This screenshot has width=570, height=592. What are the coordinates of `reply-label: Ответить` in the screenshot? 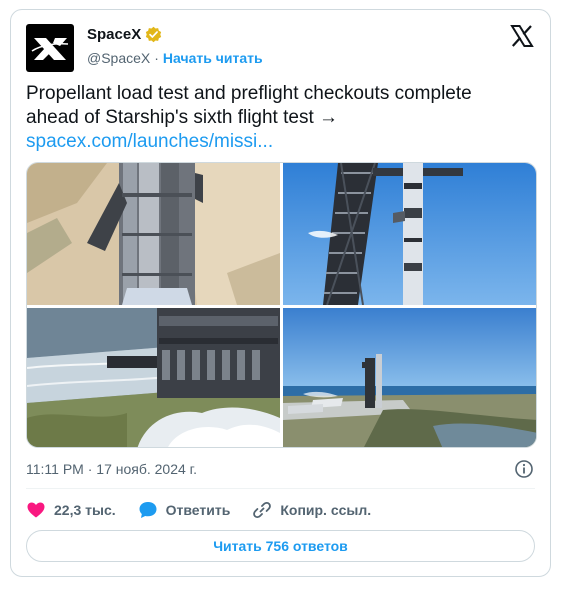 It's located at (198, 510).